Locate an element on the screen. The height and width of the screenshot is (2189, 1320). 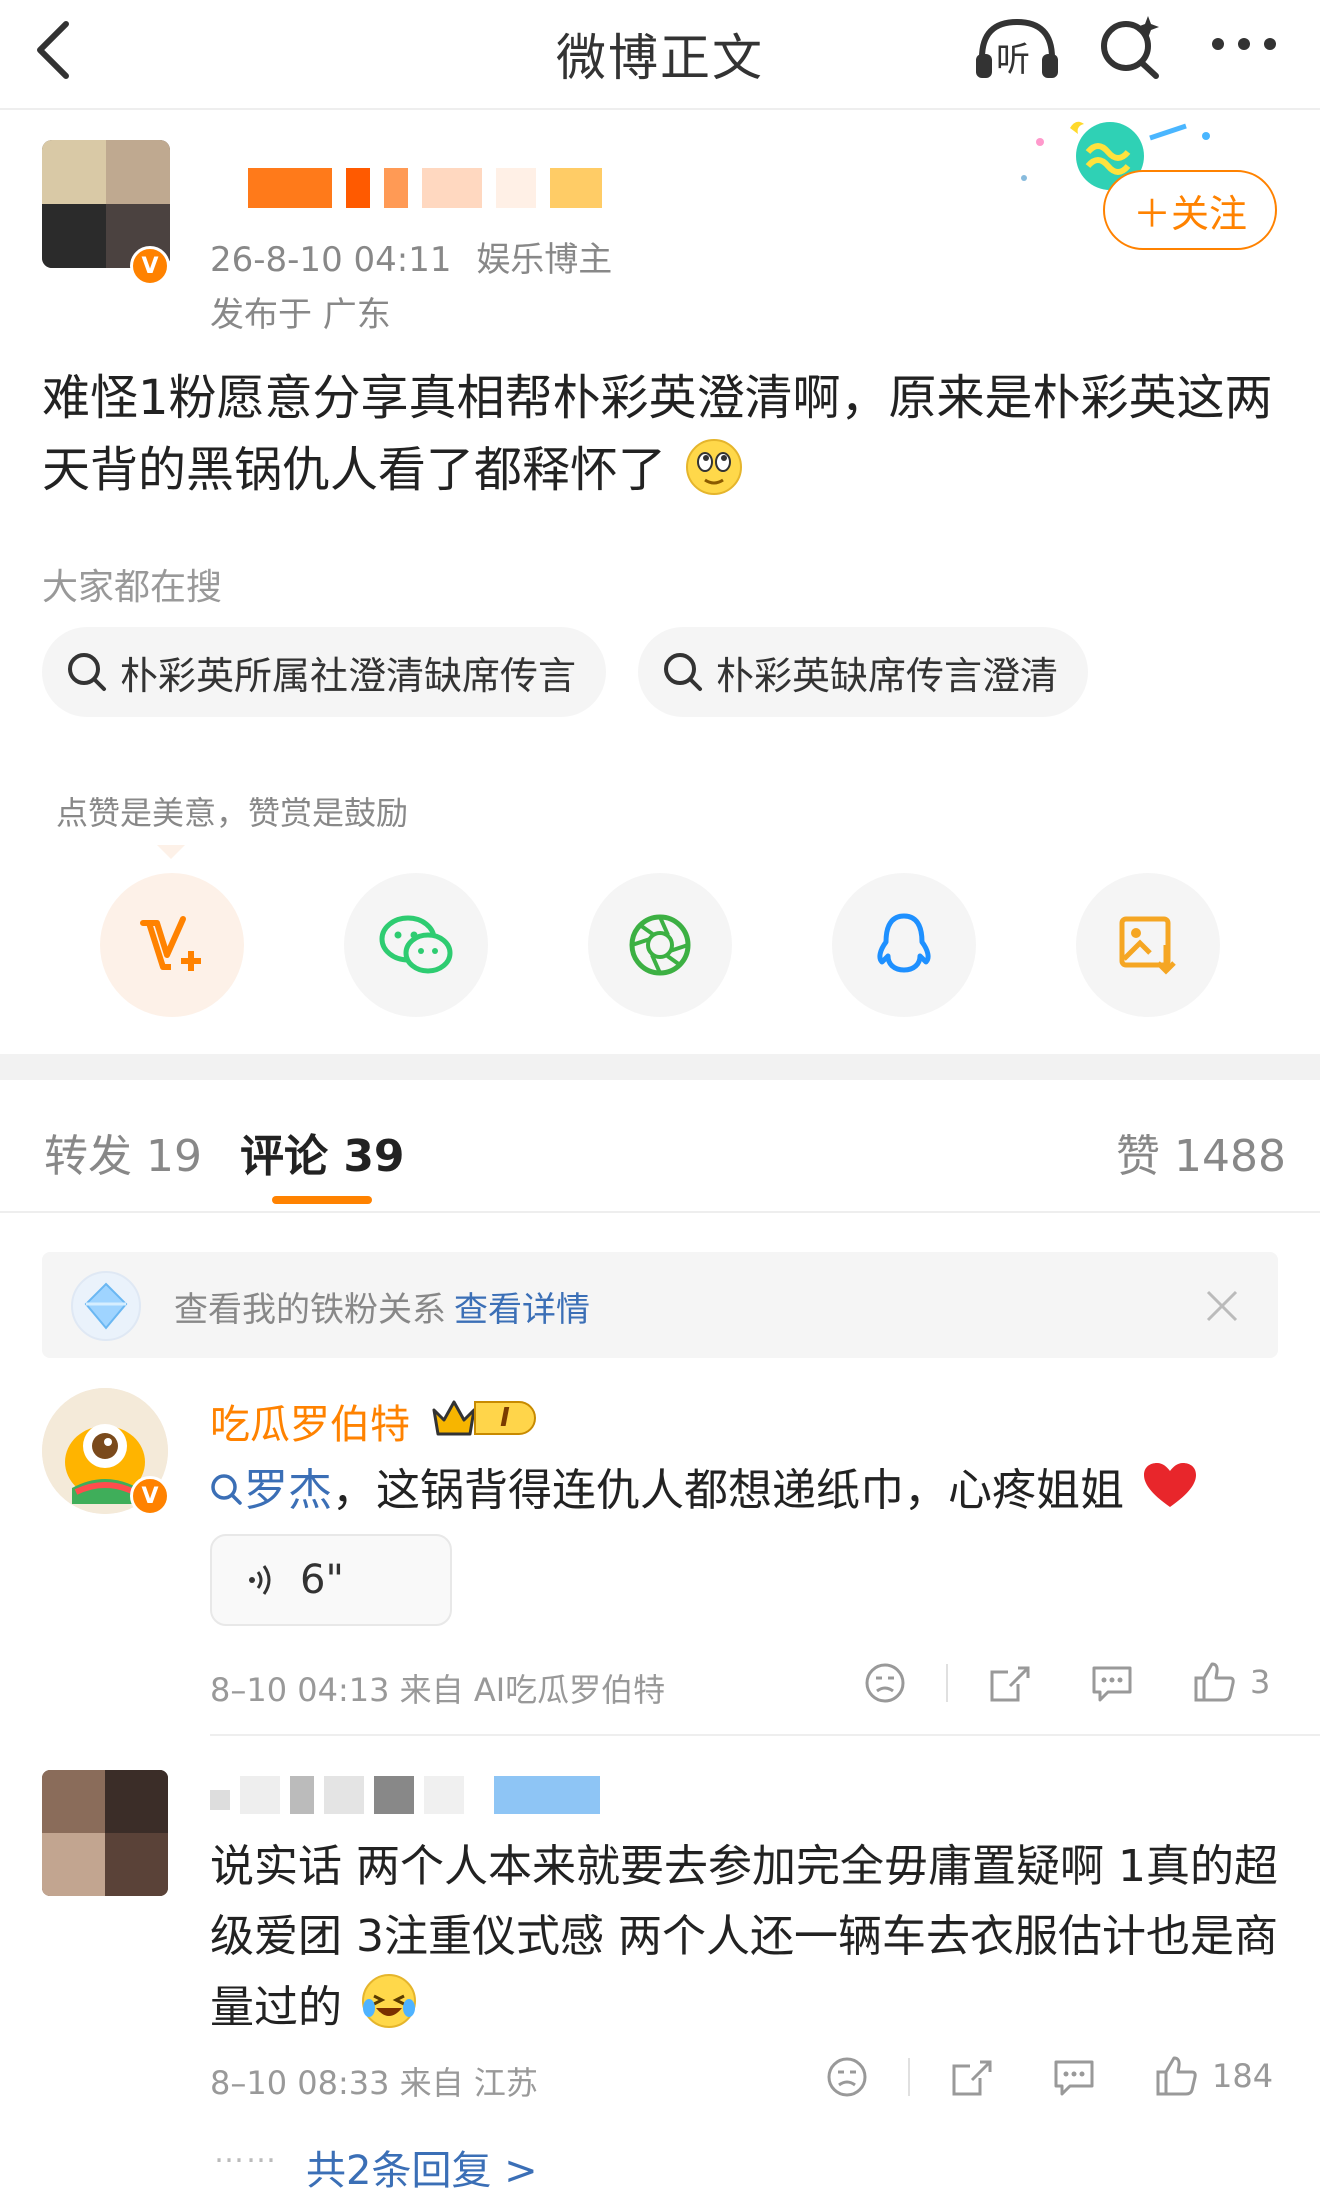
tabs-divider is located at coordinates (660, 1212).